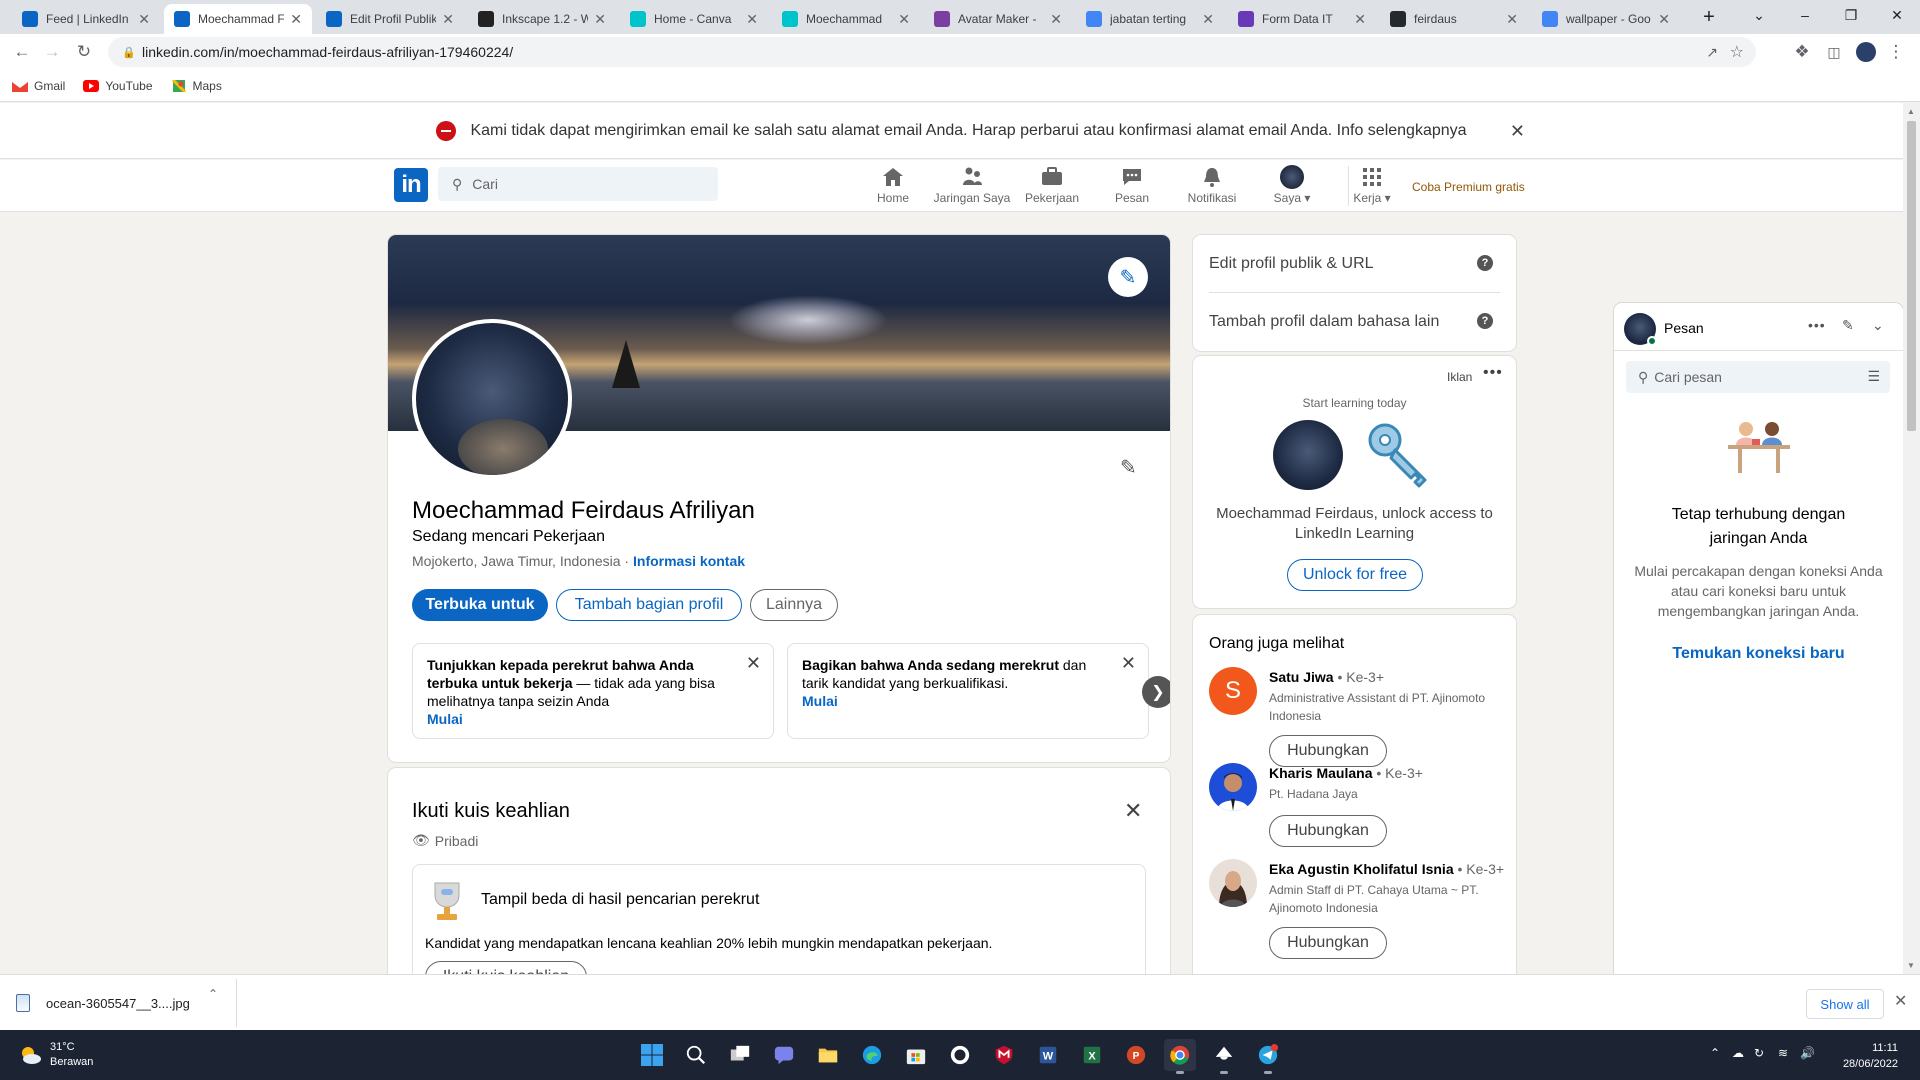  What do you see at coordinates (1738, 1053) in the screenshot?
I see `onedrive-icon: ☁` at bounding box center [1738, 1053].